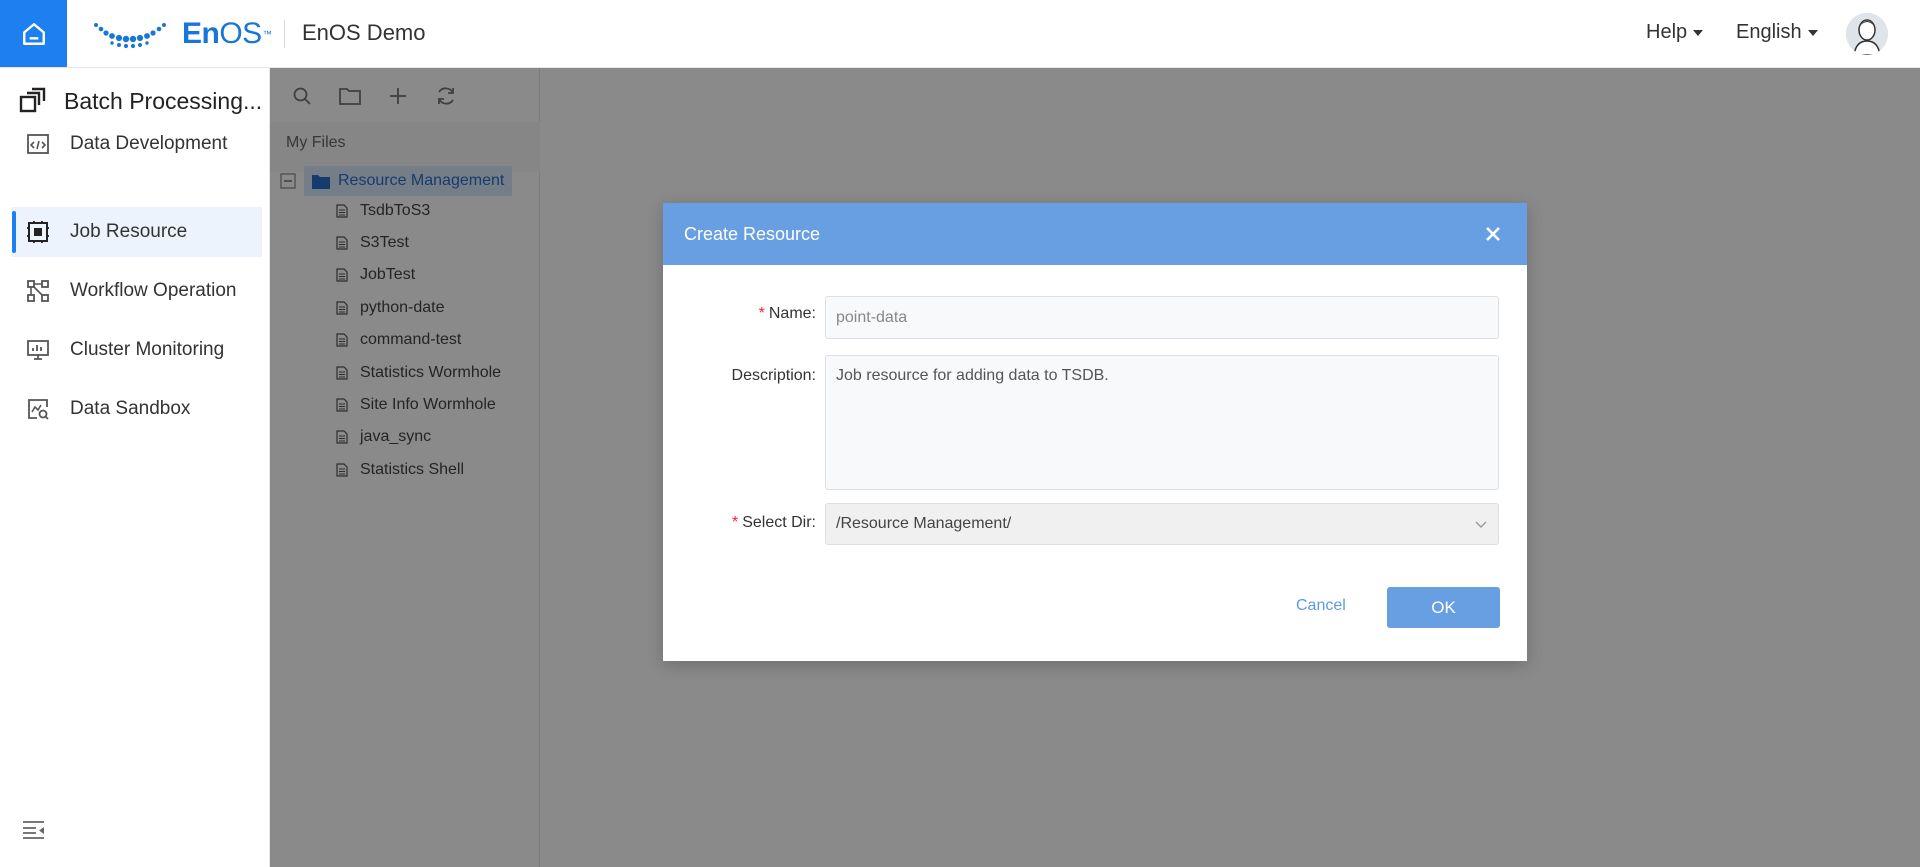  Describe the element at coordinates (1769, 32) in the screenshot. I see `language-label: English` at that location.